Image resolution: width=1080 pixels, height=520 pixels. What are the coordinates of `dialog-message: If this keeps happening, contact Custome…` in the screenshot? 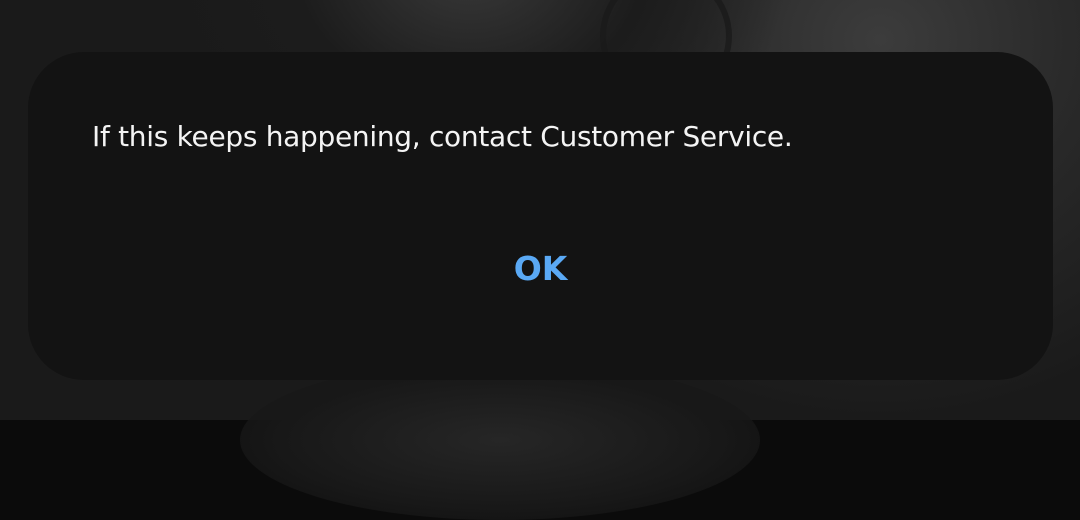 It's located at (442, 136).